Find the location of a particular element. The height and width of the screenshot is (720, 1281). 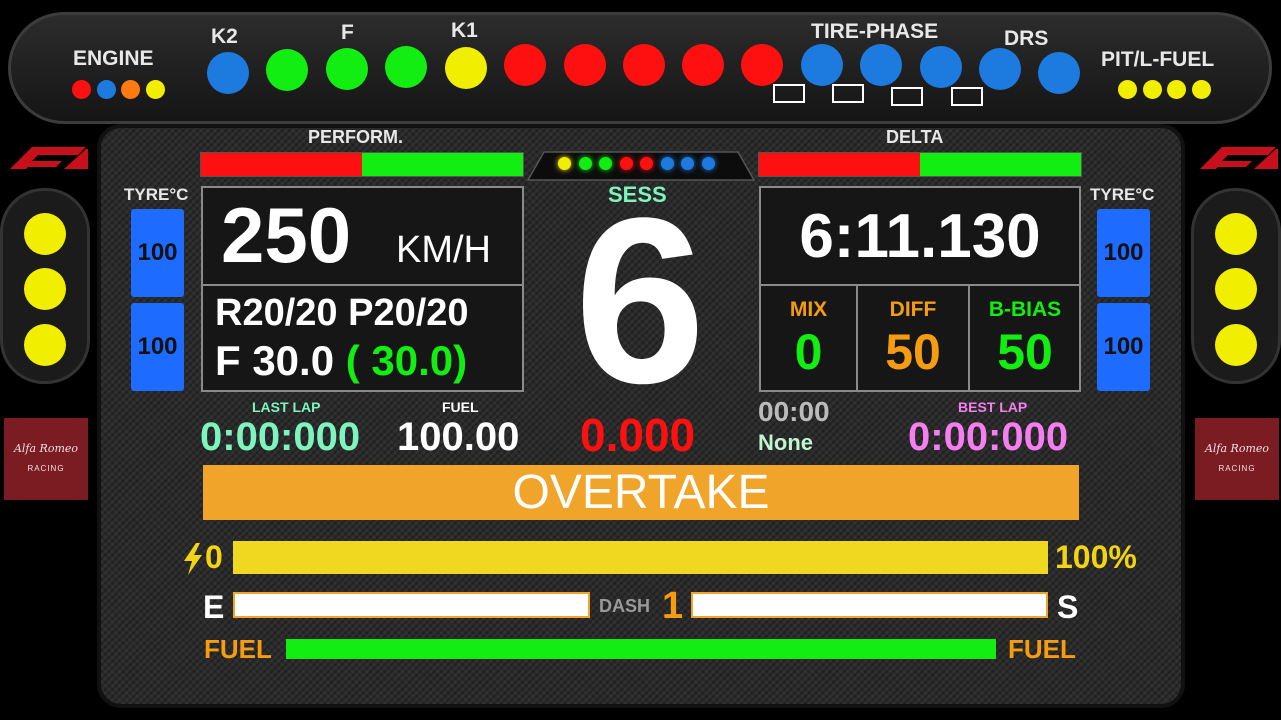

setup-f-line: F 30.0 ( 30.0) is located at coordinates (341, 361).